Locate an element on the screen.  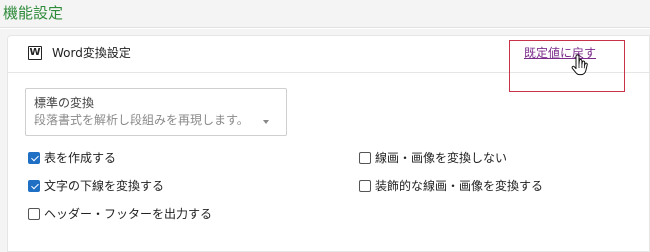
create-table-option: 表を作成する is located at coordinates (72, 158).